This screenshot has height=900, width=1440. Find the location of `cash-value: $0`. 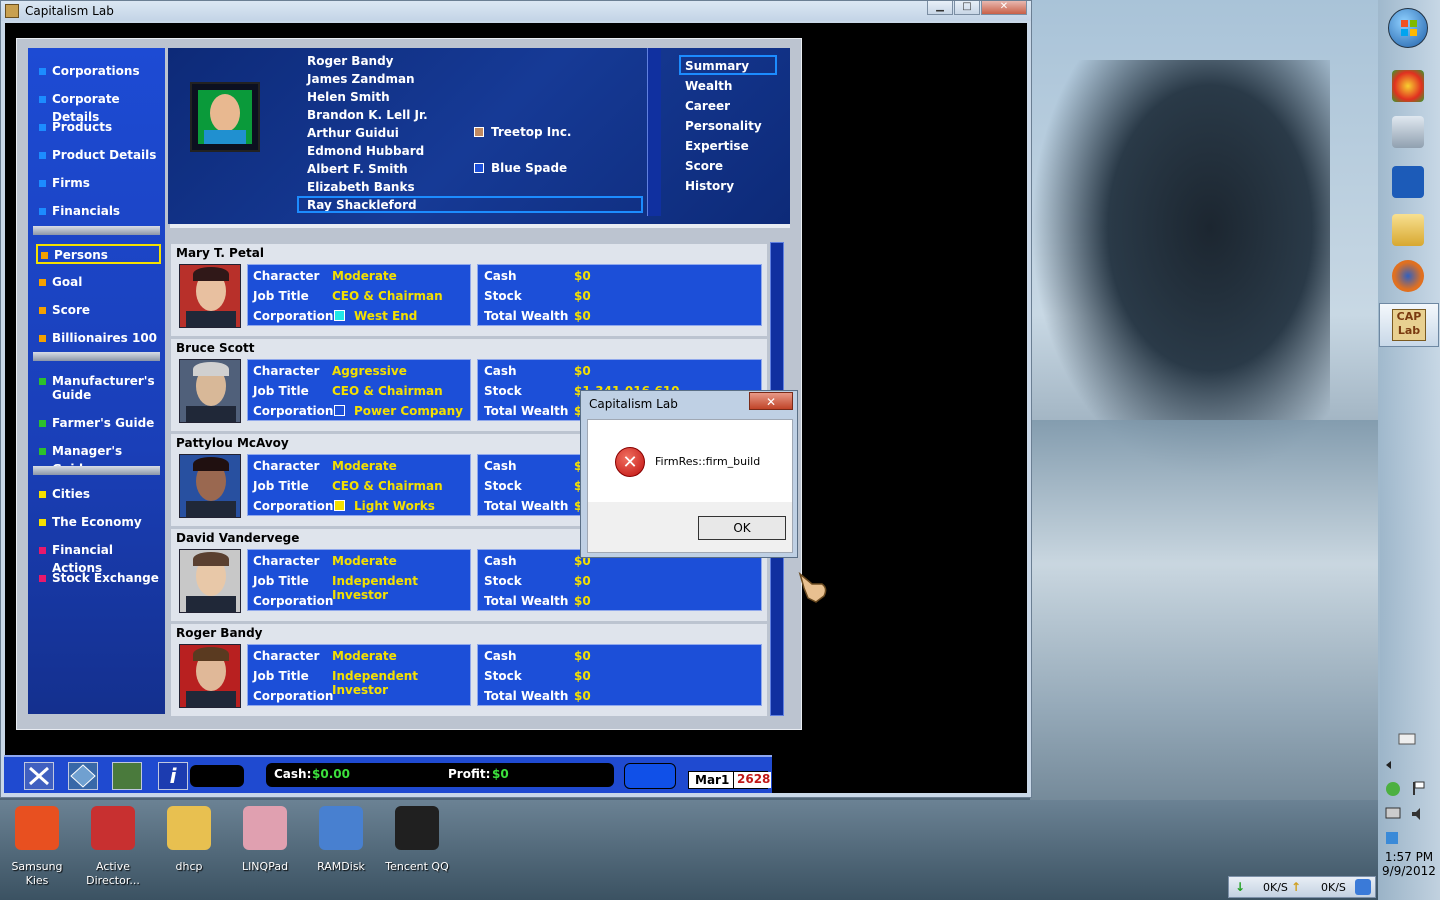

cash-value: $0 is located at coordinates (582, 276).